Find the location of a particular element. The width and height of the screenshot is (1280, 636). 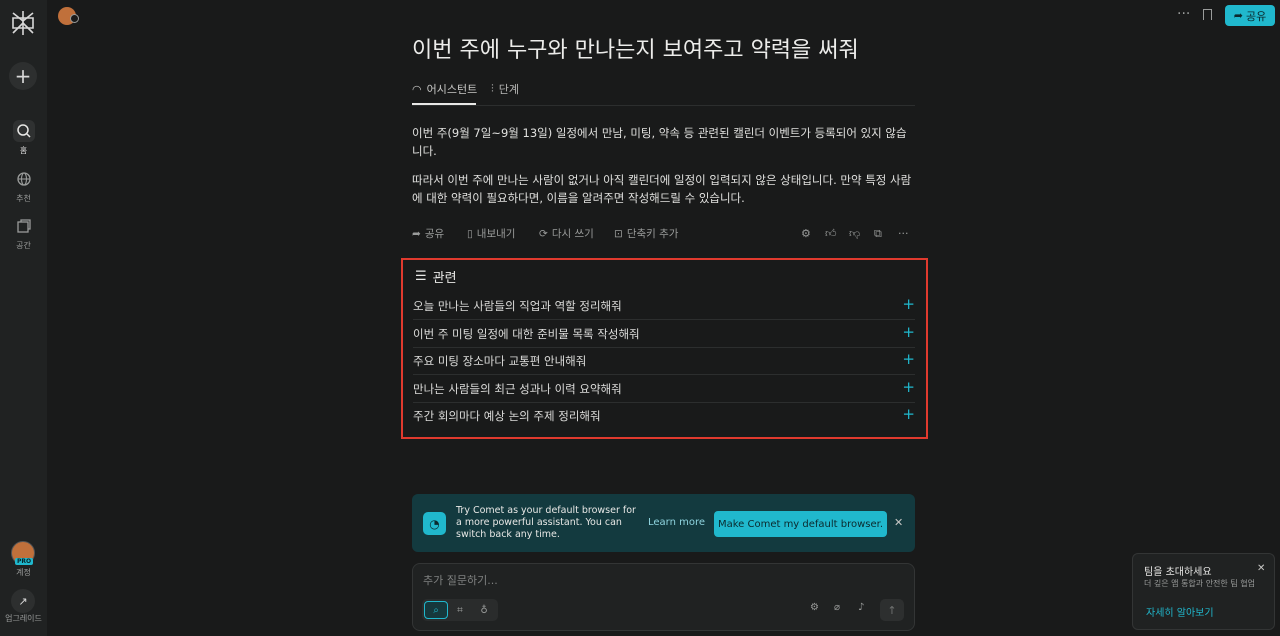

microphone-icon: ♪ is located at coordinates (861, 607).